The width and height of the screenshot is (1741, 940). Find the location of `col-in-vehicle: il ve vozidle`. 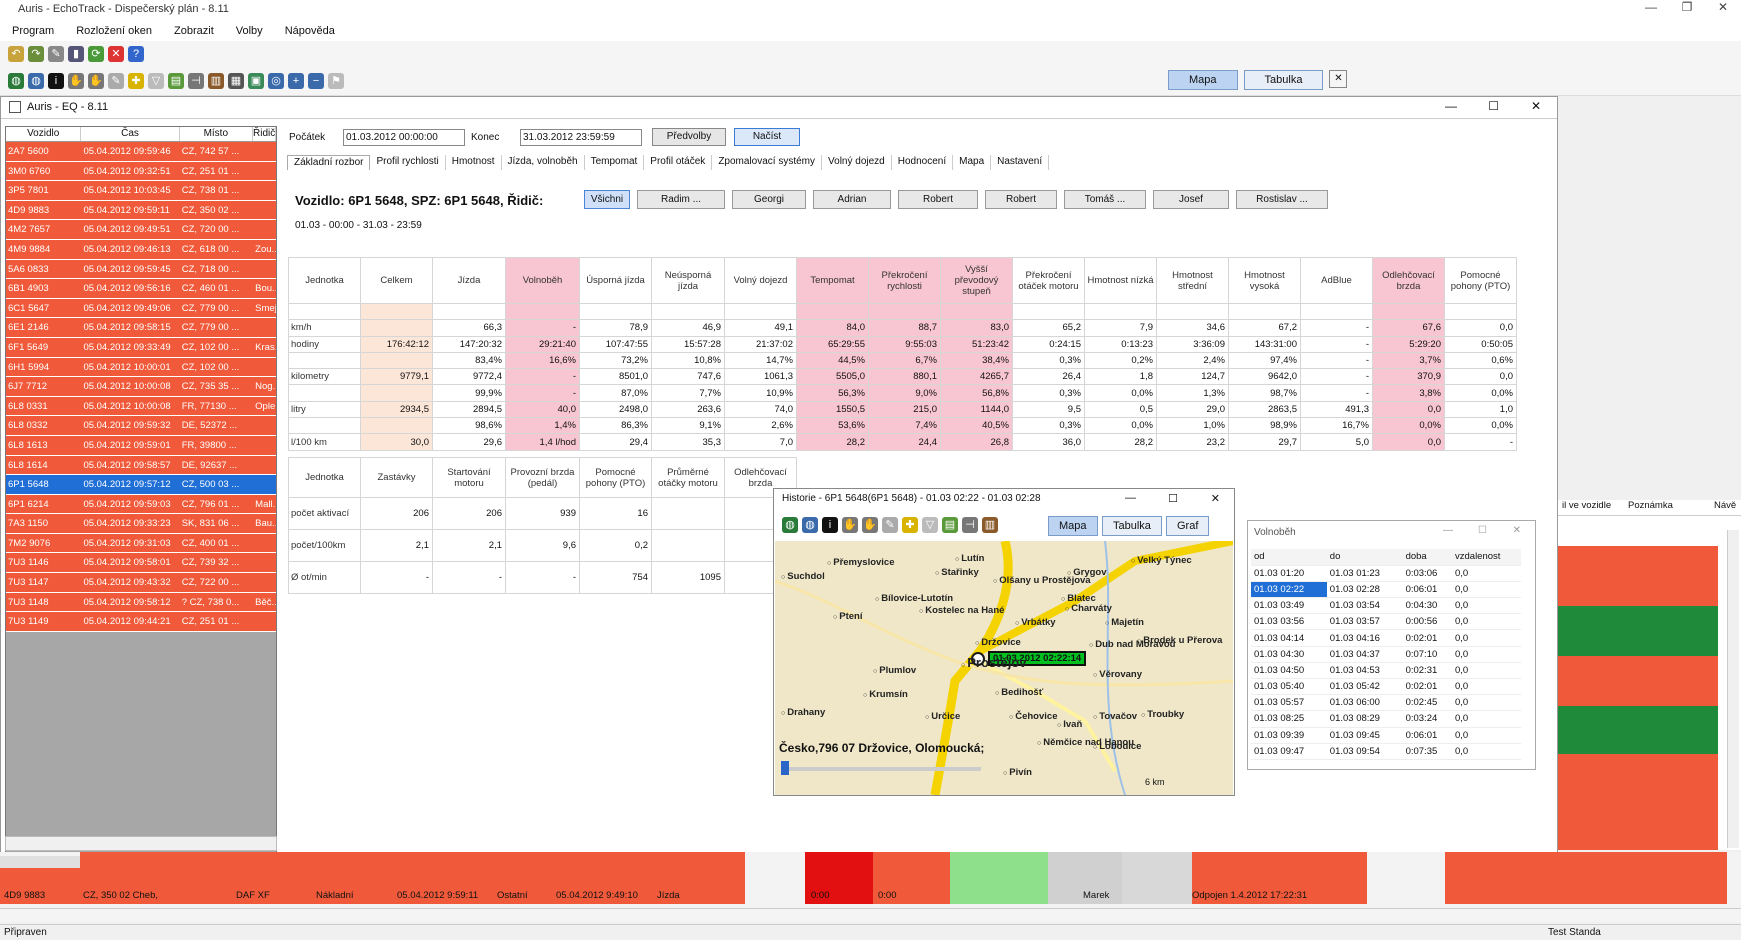

col-in-vehicle: il ve vozidle is located at coordinates (1591, 507).